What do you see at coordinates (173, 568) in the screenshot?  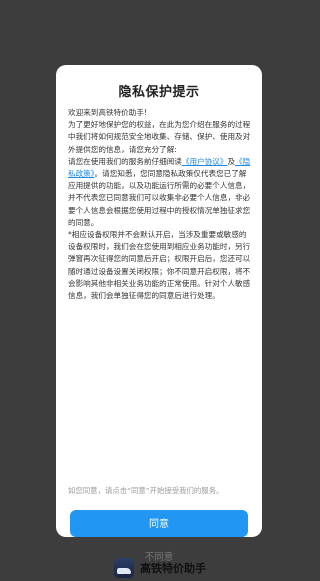 I see `app-name: 高铁特价助手` at bounding box center [173, 568].